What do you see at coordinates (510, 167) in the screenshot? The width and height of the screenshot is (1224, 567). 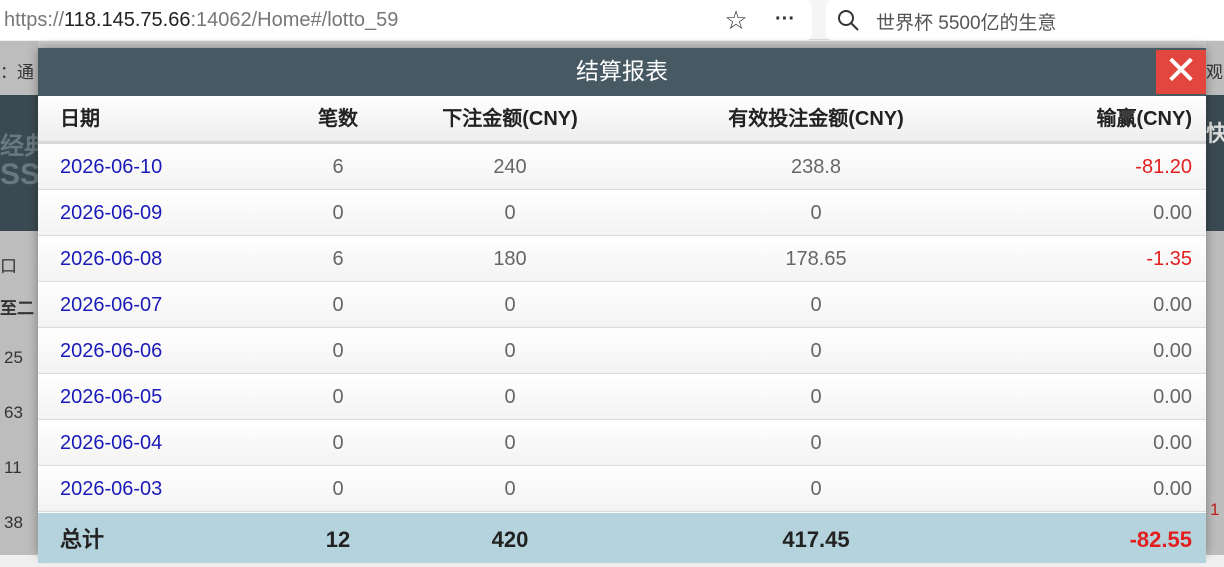 I see `bet-amount-cell: 240` at bounding box center [510, 167].